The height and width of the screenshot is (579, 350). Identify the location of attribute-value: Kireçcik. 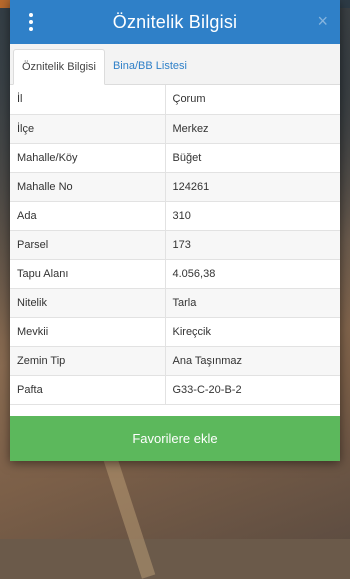
(252, 332).